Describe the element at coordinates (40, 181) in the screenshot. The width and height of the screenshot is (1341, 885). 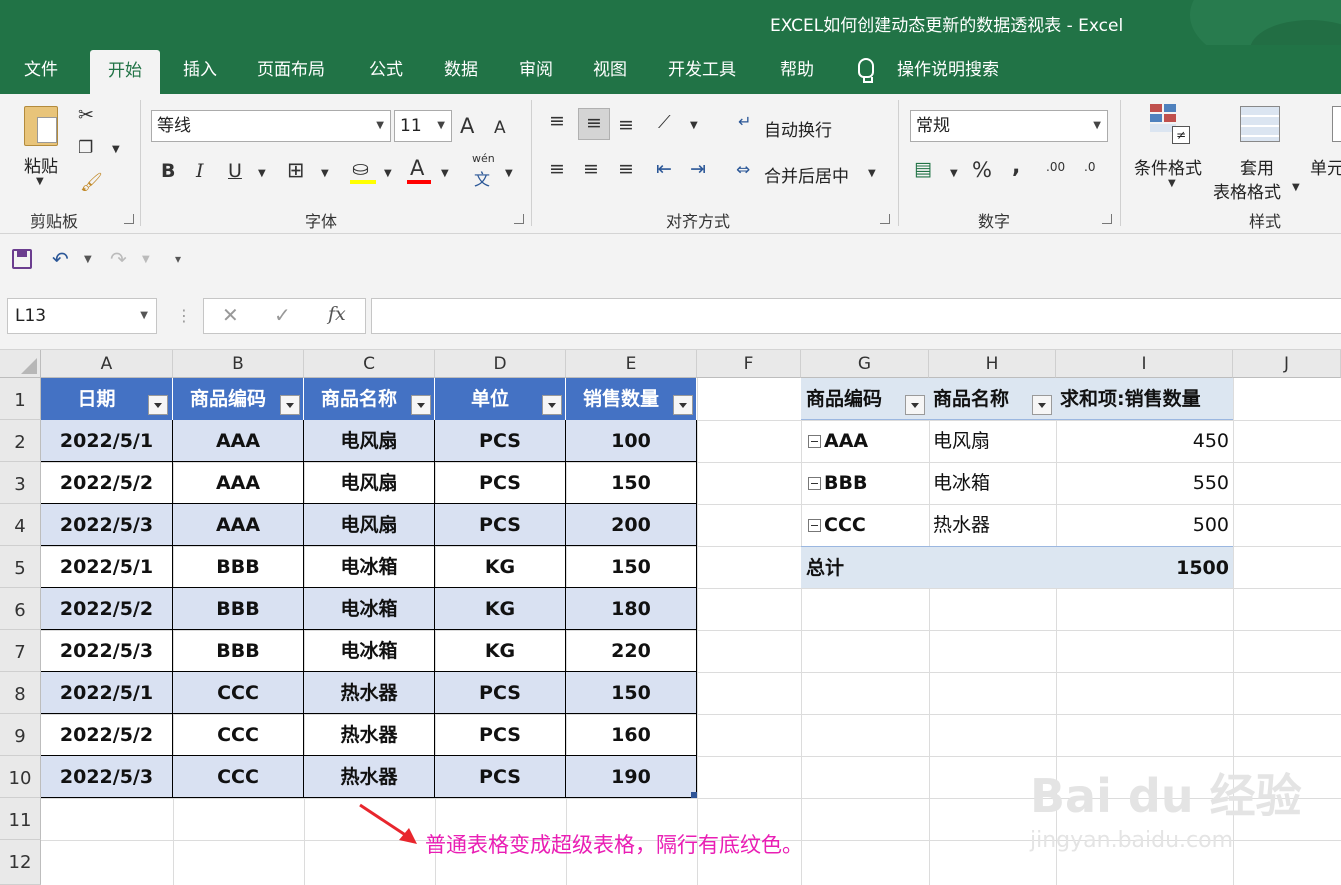
I see `paste-dropdown-icon: ▼` at that location.